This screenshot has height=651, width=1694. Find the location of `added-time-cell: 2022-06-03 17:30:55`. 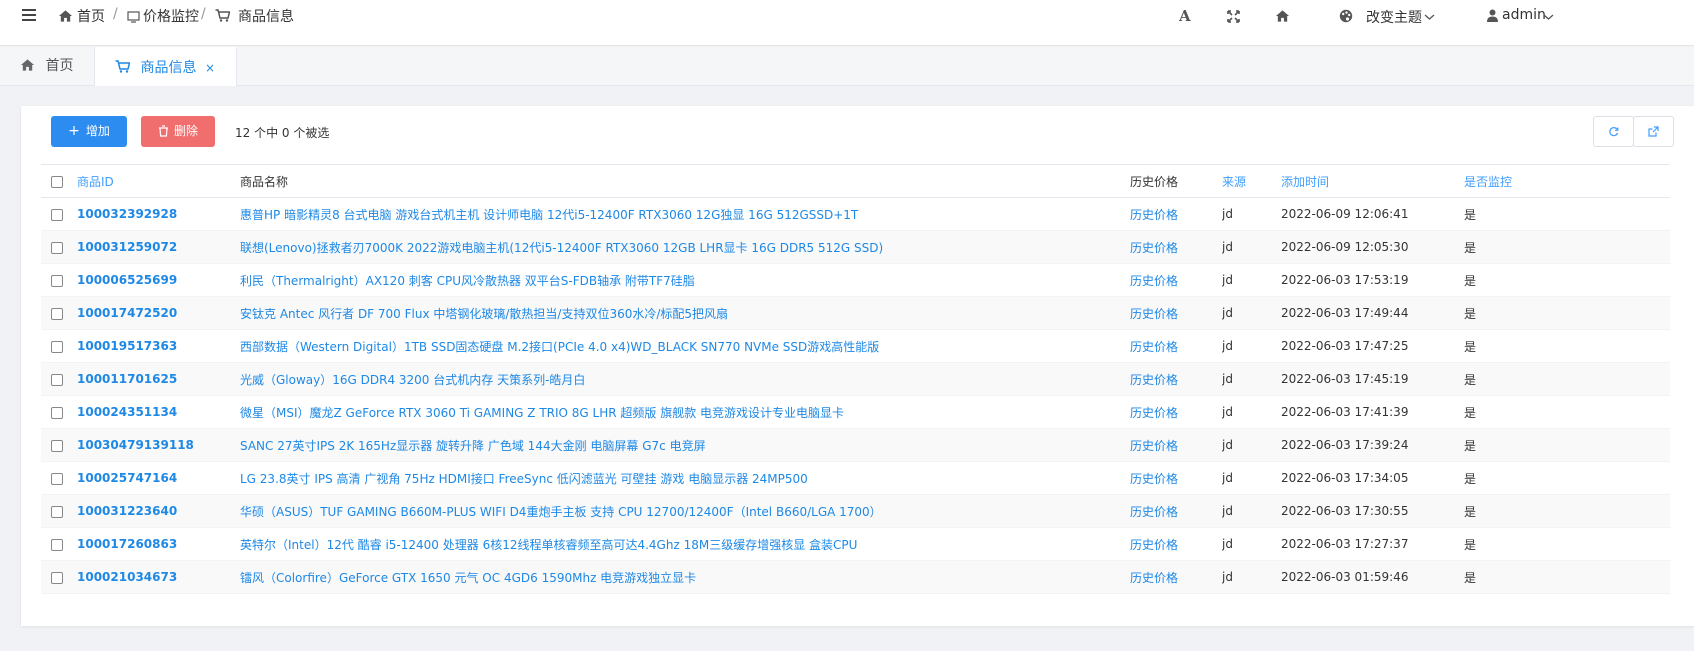

added-time-cell: 2022-06-03 17:30:55 is located at coordinates (1372, 511).